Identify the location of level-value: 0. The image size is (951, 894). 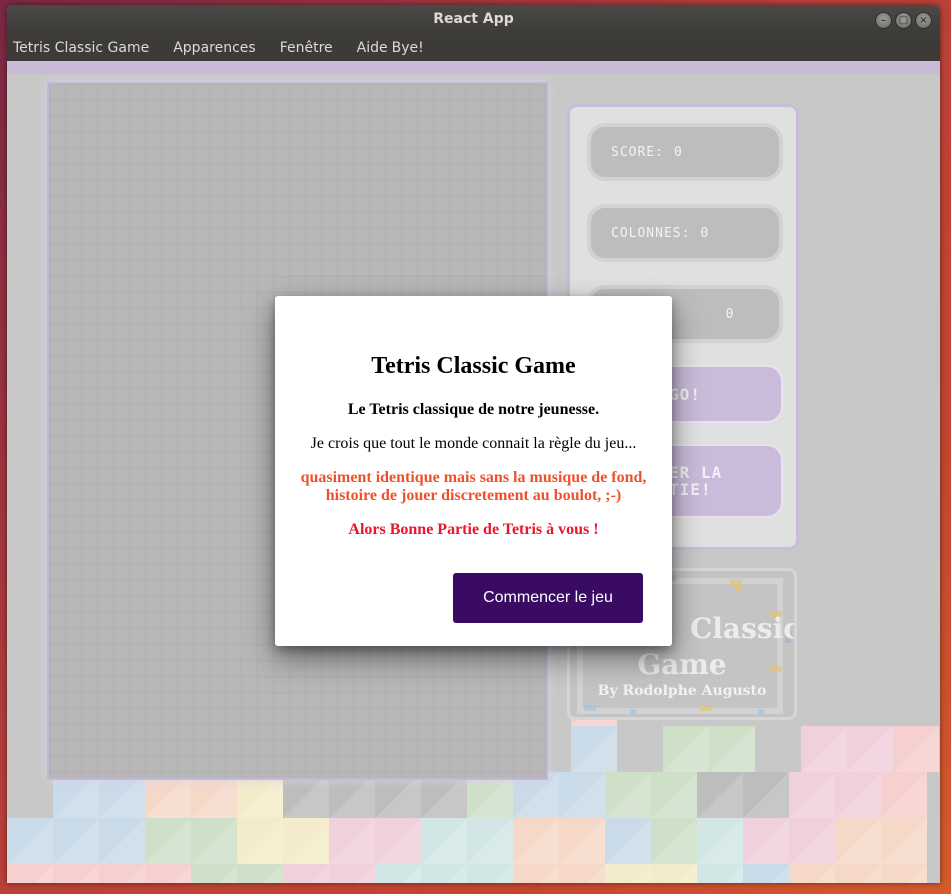
(730, 314).